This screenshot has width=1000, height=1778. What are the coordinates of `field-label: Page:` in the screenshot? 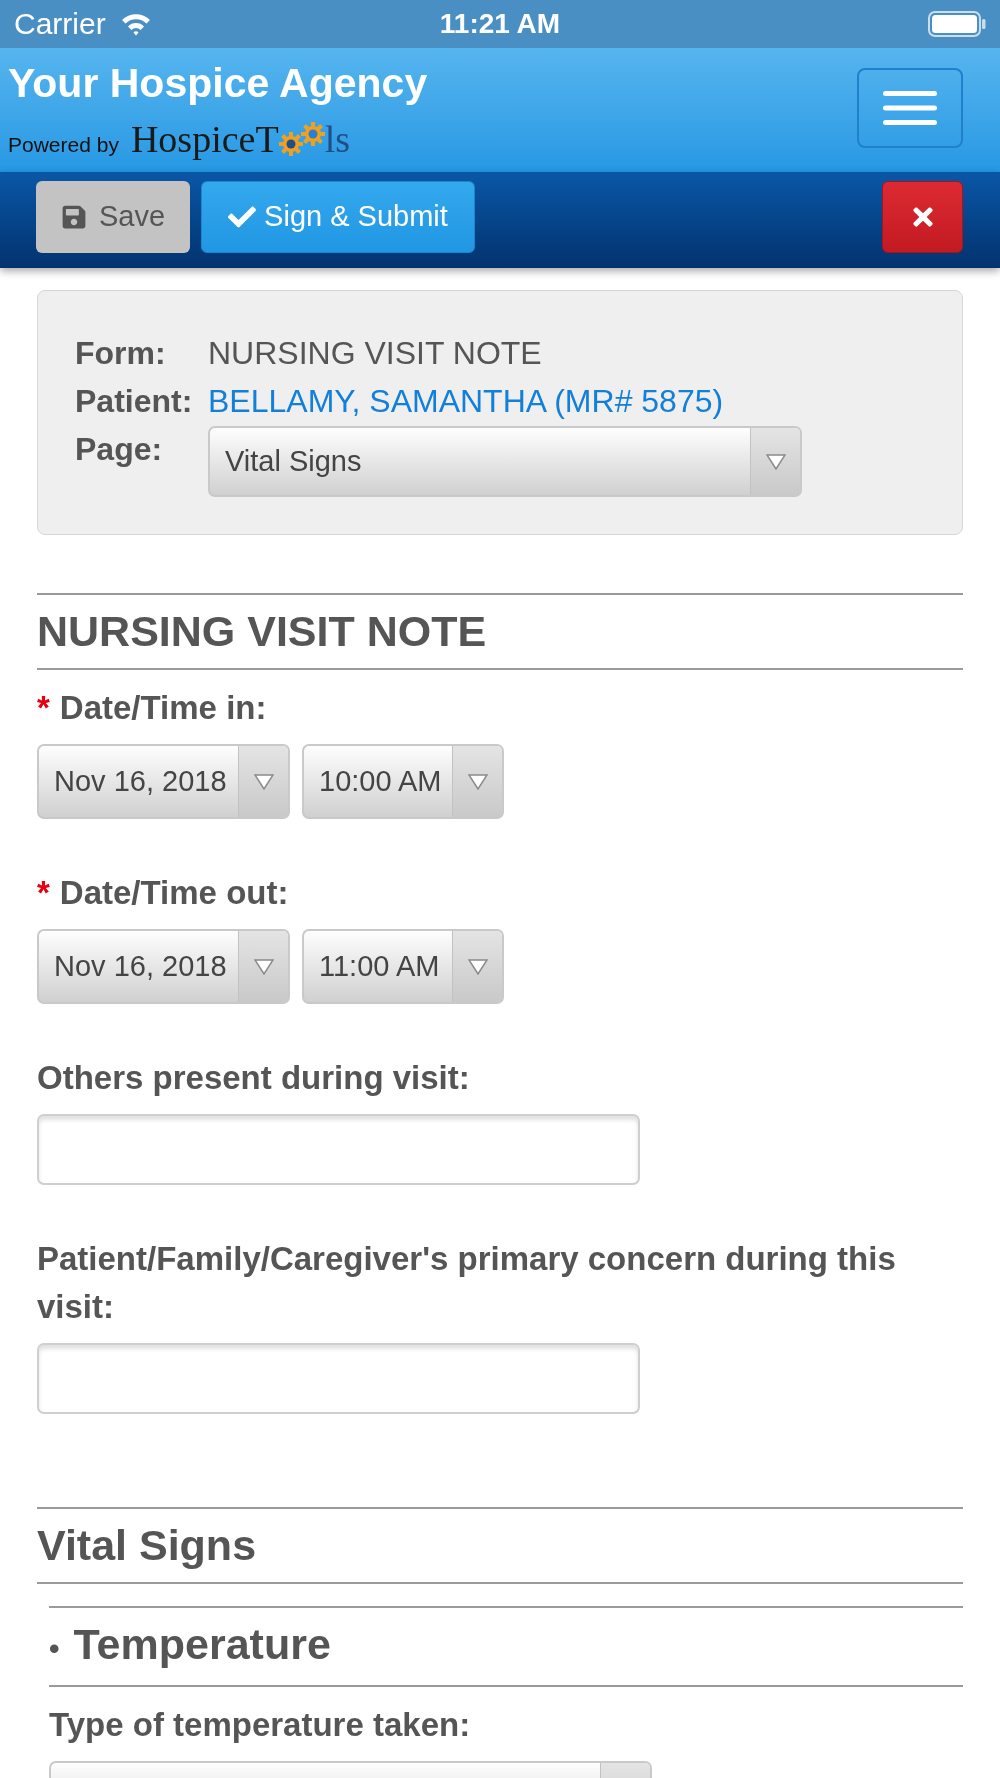 It's located at (119, 449).